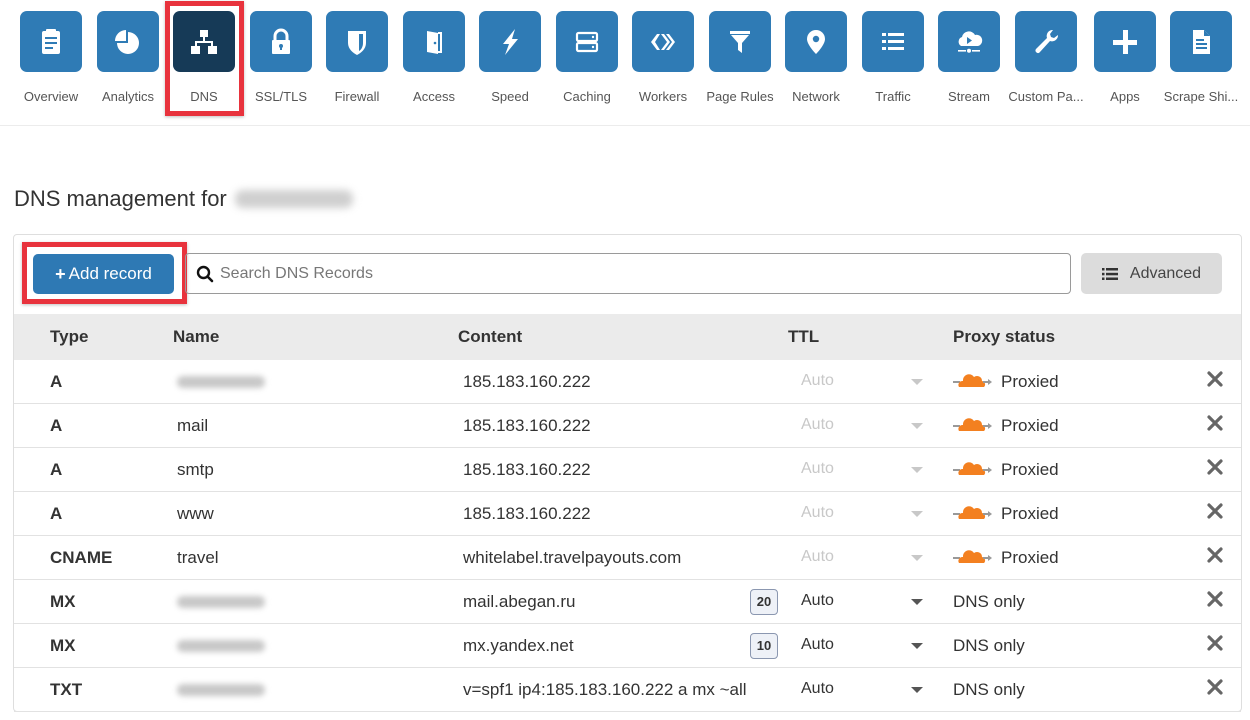 Image resolution: width=1250 pixels, height=720 pixels. Describe the element at coordinates (510, 96) in the screenshot. I see `nav-label: Speed` at that location.